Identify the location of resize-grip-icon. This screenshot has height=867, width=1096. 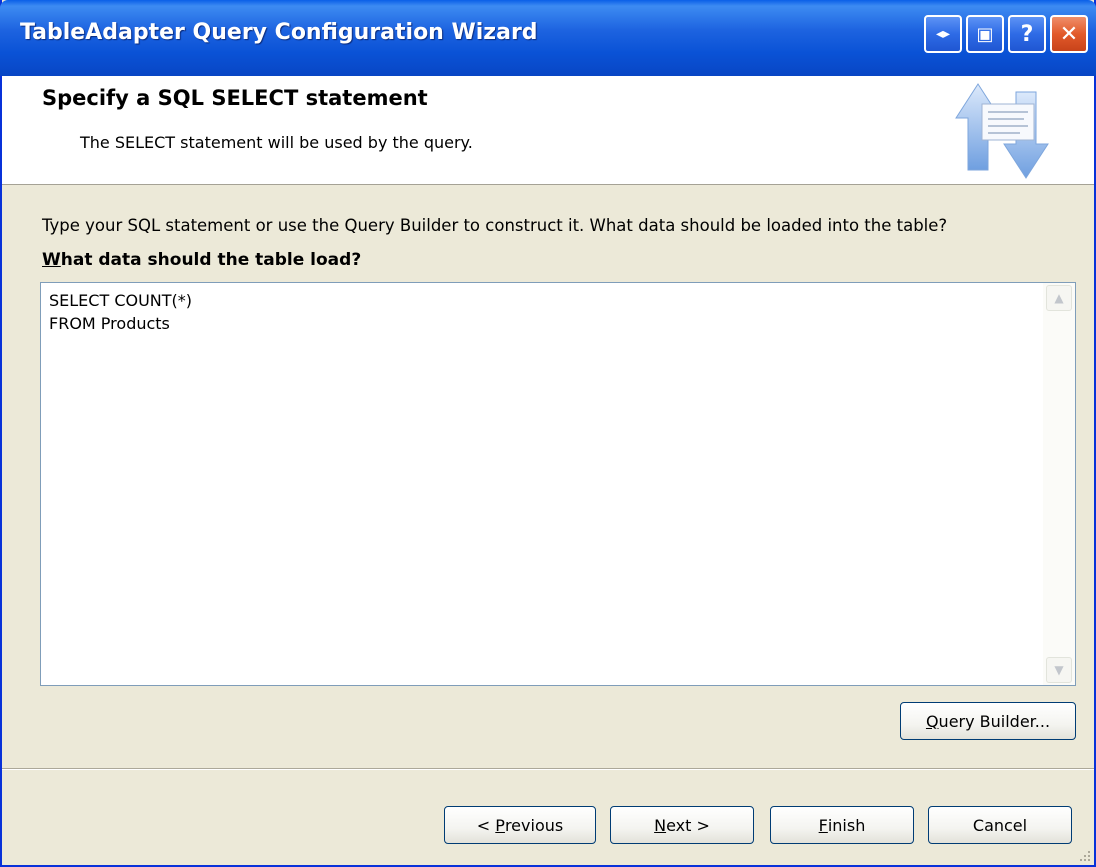
(1084, 855).